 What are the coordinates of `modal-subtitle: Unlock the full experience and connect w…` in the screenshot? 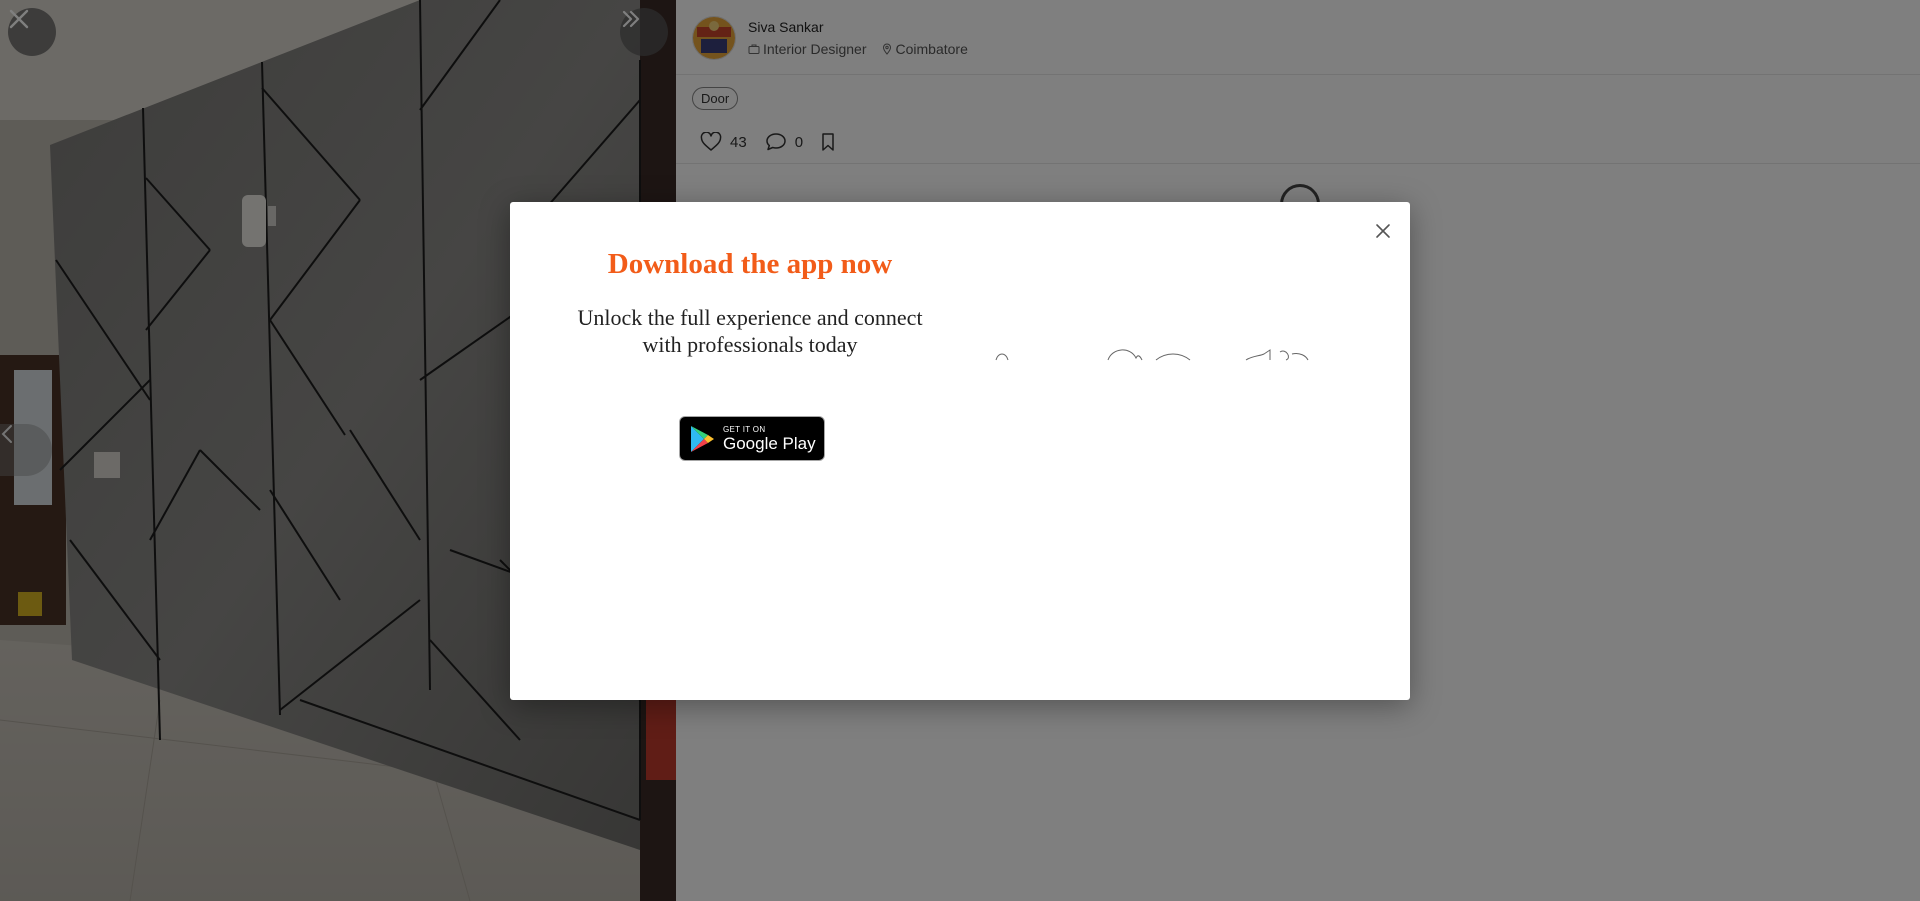 It's located at (750, 331).